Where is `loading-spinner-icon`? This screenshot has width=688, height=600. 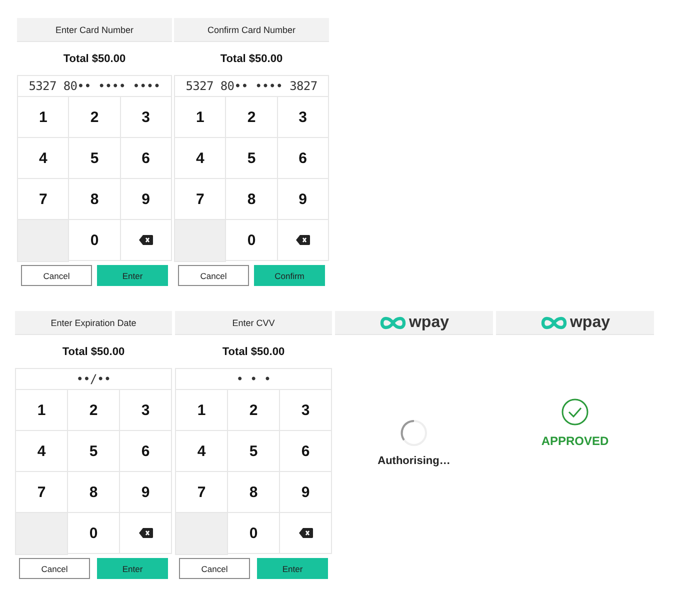
loading-spinner-icon is located at coordinates (414, 433).